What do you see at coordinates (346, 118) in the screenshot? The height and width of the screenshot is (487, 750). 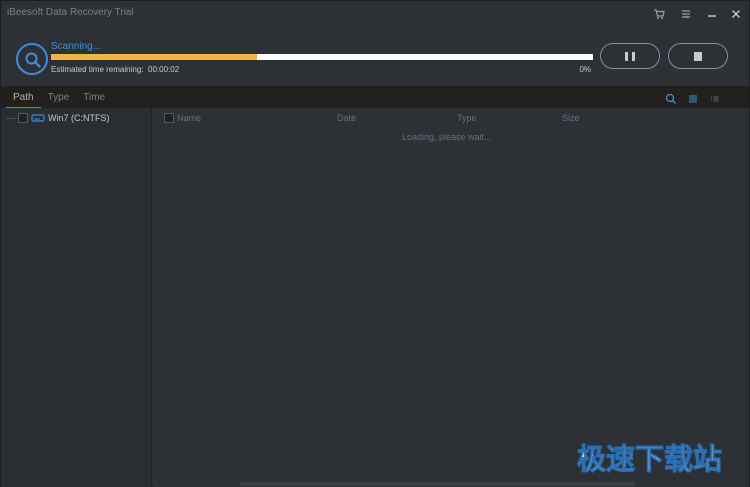 I see `column-header-date: Date` at bounding box center [346, 118].